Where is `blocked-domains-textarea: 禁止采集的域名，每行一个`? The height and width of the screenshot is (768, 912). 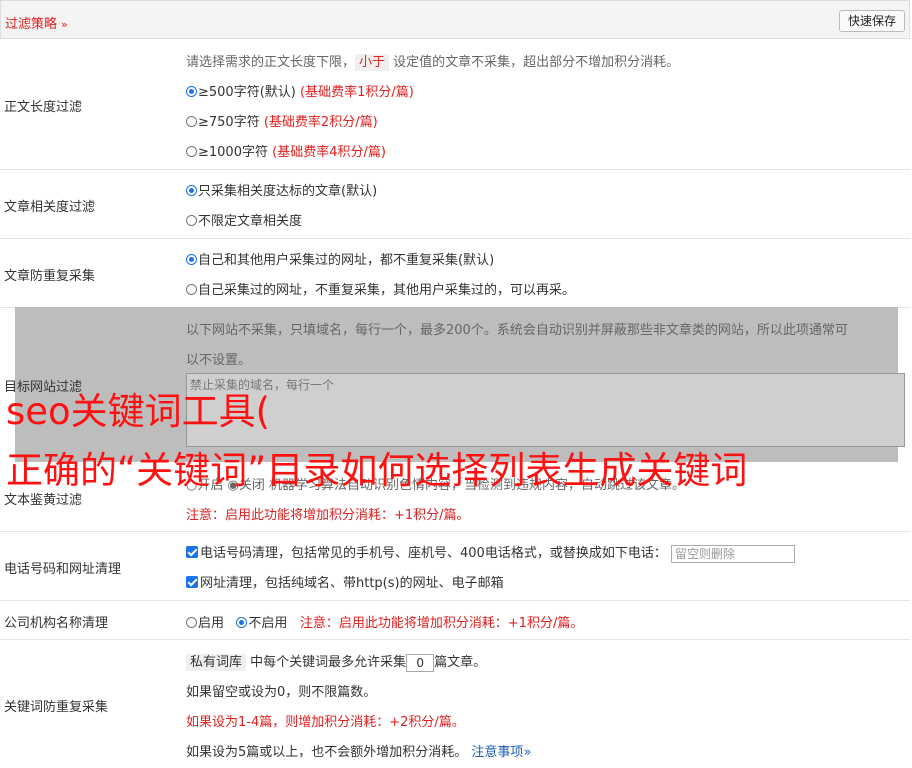
blocked-domains-textarea: 禁止采集的域名，每行一个 is located at coordinates (545, 410).